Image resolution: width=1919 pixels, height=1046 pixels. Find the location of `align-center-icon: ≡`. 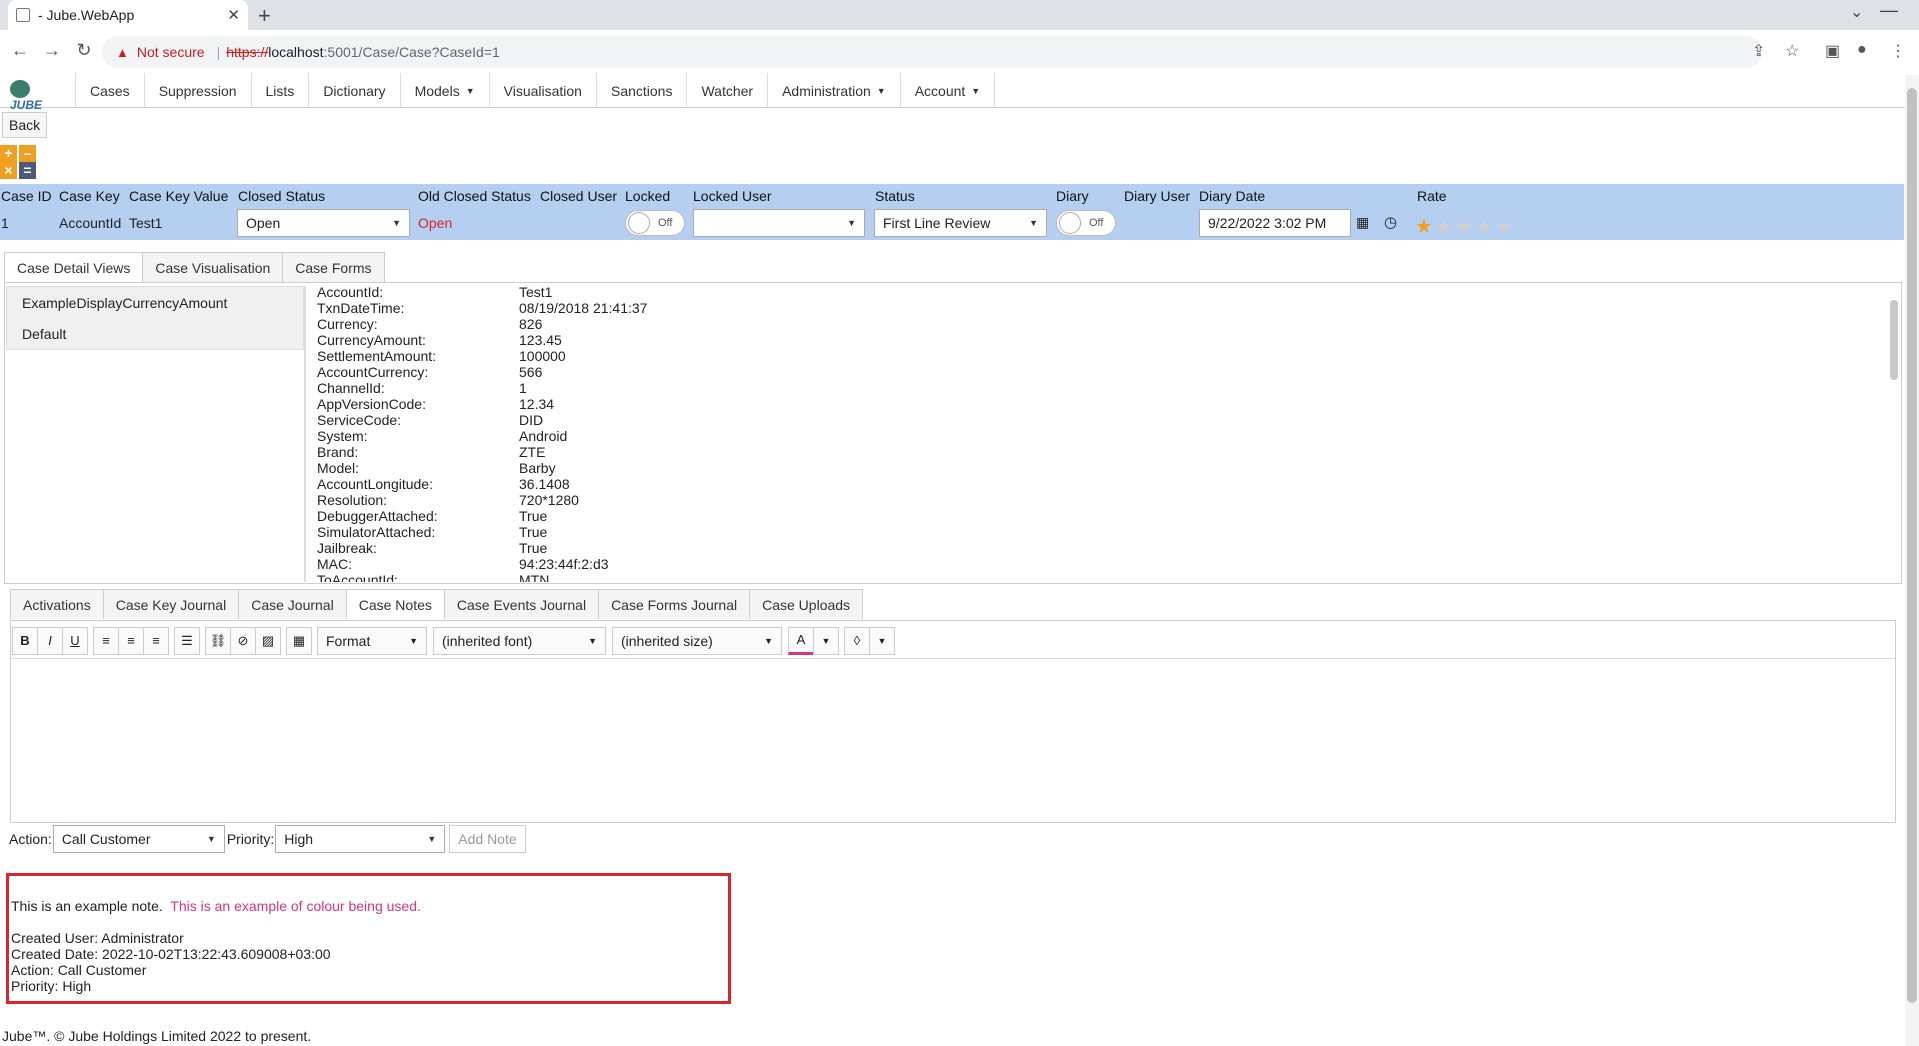

align-center-icon: ≡ is located at coordinates (131, 640).